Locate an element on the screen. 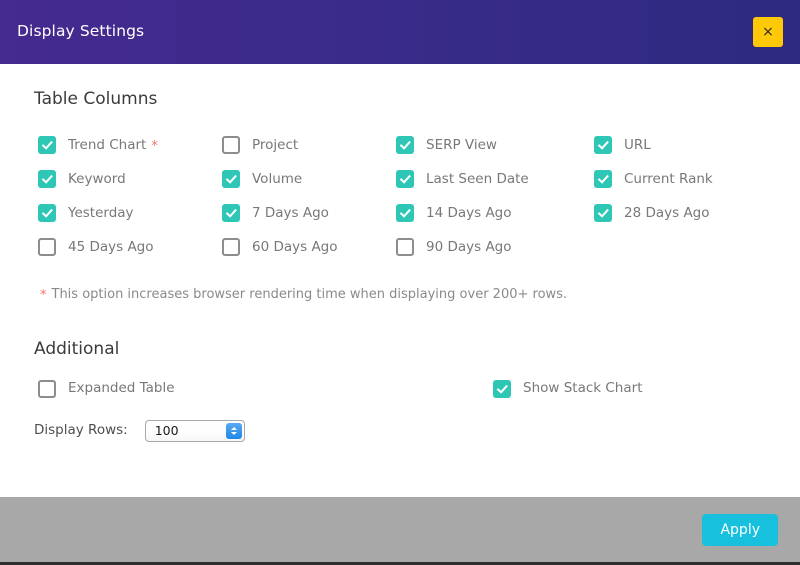 This screenshot has height=565, width=800. apply-button: Apply is located at coordinates (740, 529).